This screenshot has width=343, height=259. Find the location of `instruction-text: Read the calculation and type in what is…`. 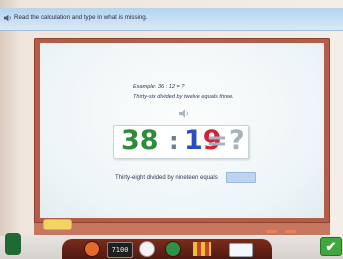

instruction-text: Read the calculation and type in what is… is located at coordinates (81, 17).